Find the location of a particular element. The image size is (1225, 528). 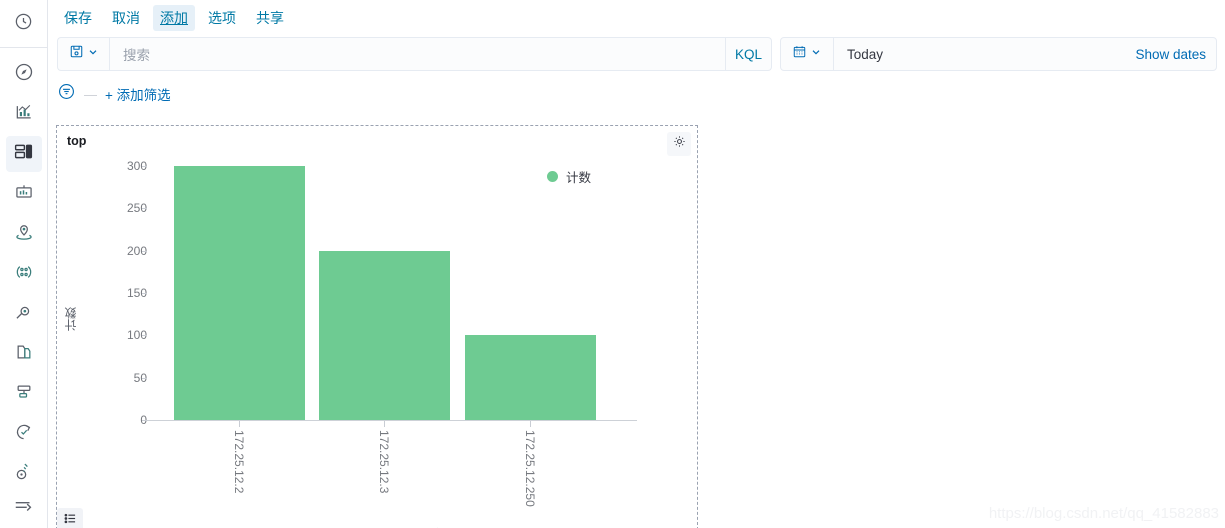

sidebar-item-discover is located at coordinates (24, 74).